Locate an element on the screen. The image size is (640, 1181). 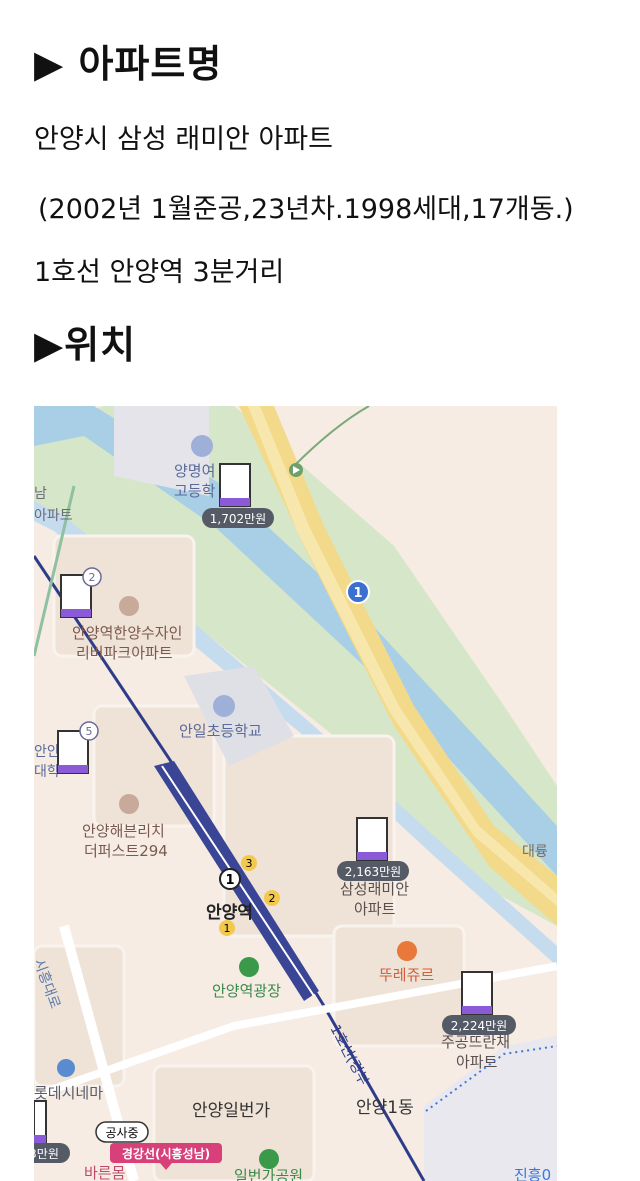
apartment-poi-icon is located at coordinates (129, 606).